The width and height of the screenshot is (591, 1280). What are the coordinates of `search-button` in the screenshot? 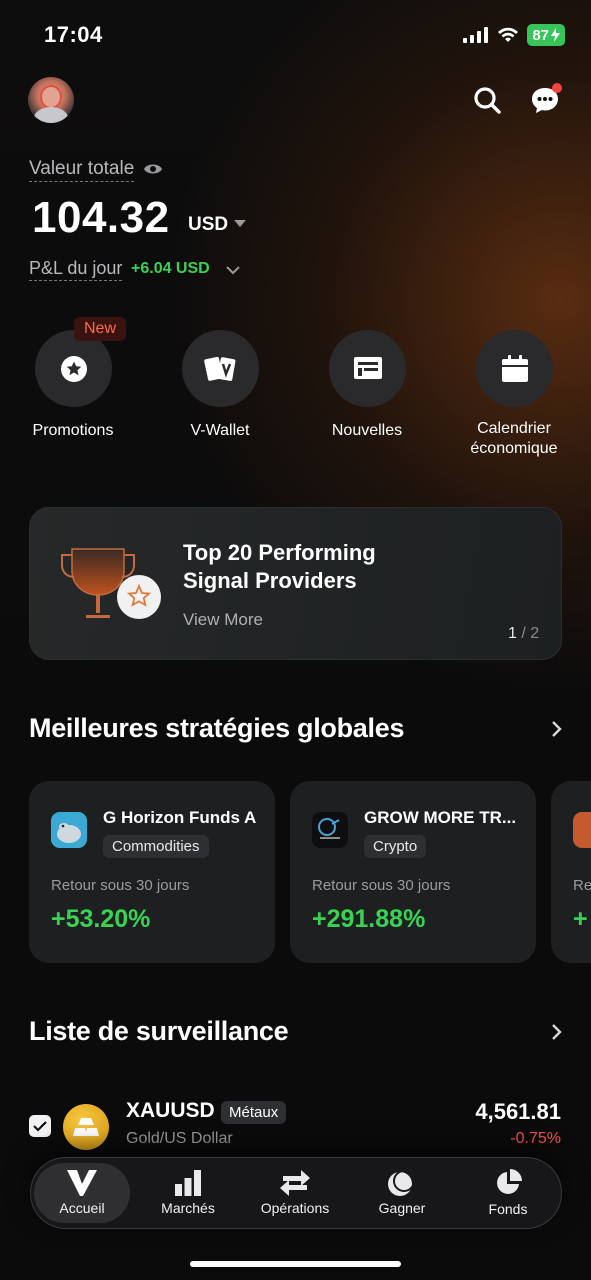 It's located at (487, 100).